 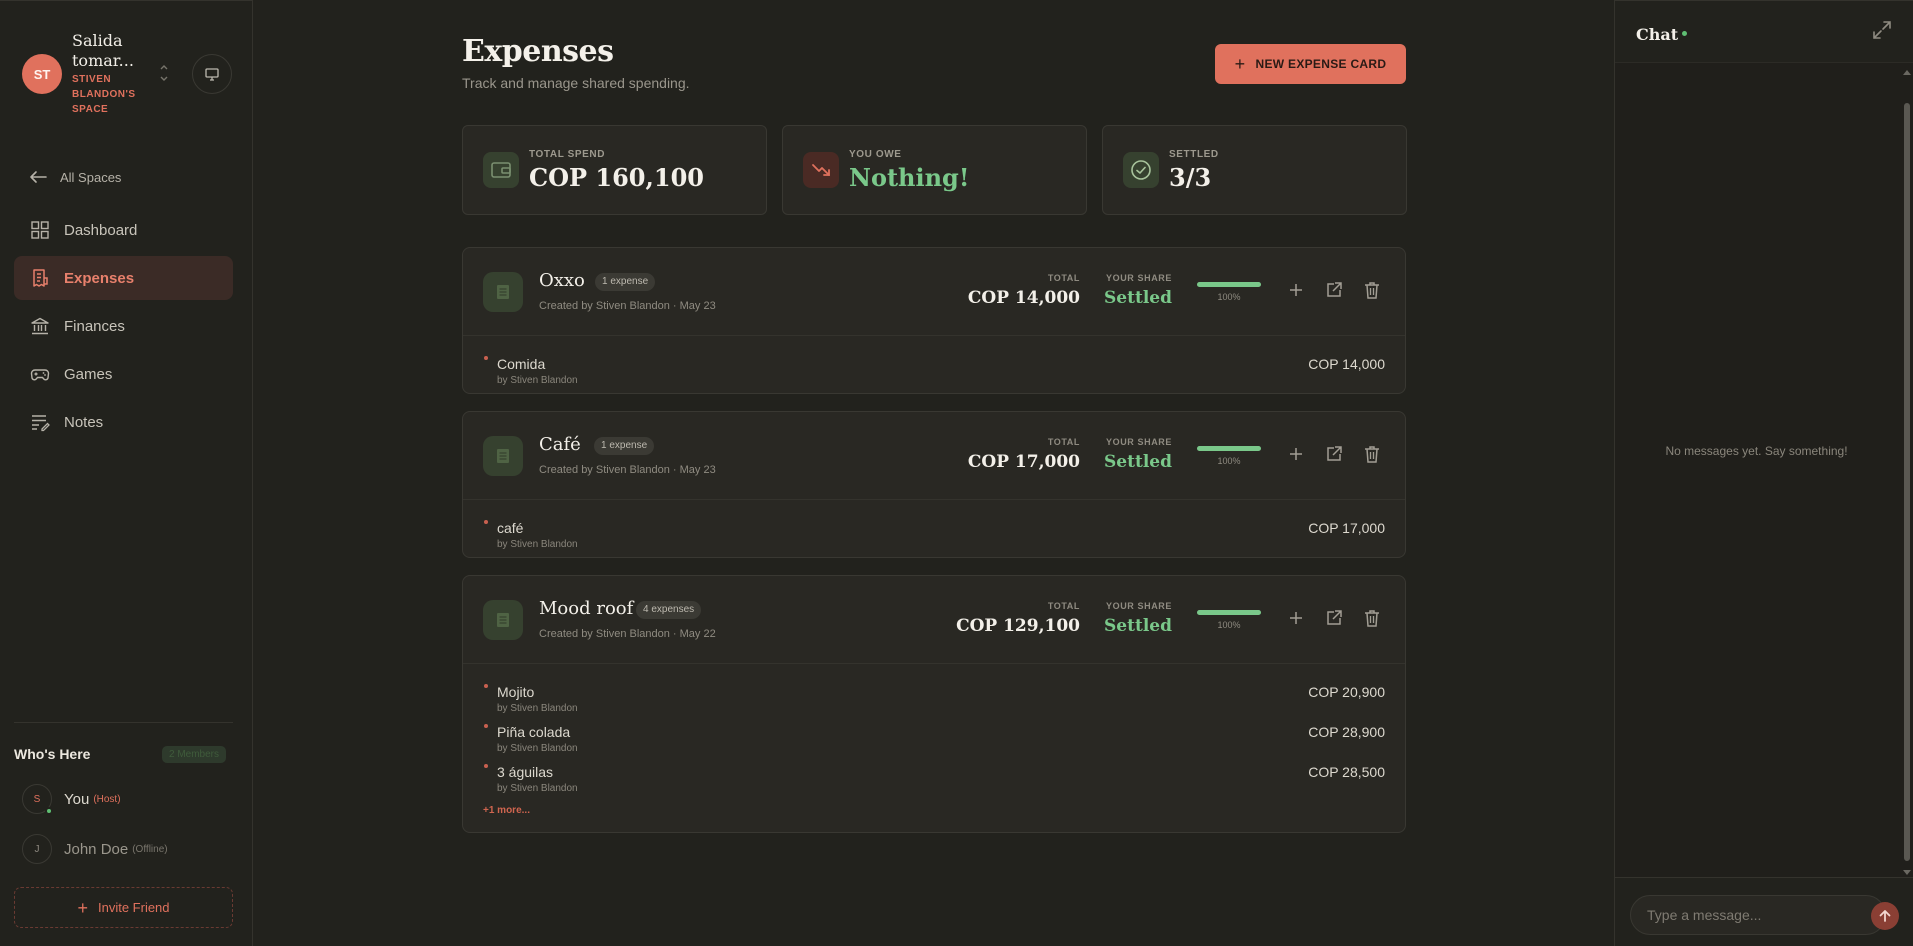 I want to click on member-row-host: S You (Host), so click(x=71, y=799).